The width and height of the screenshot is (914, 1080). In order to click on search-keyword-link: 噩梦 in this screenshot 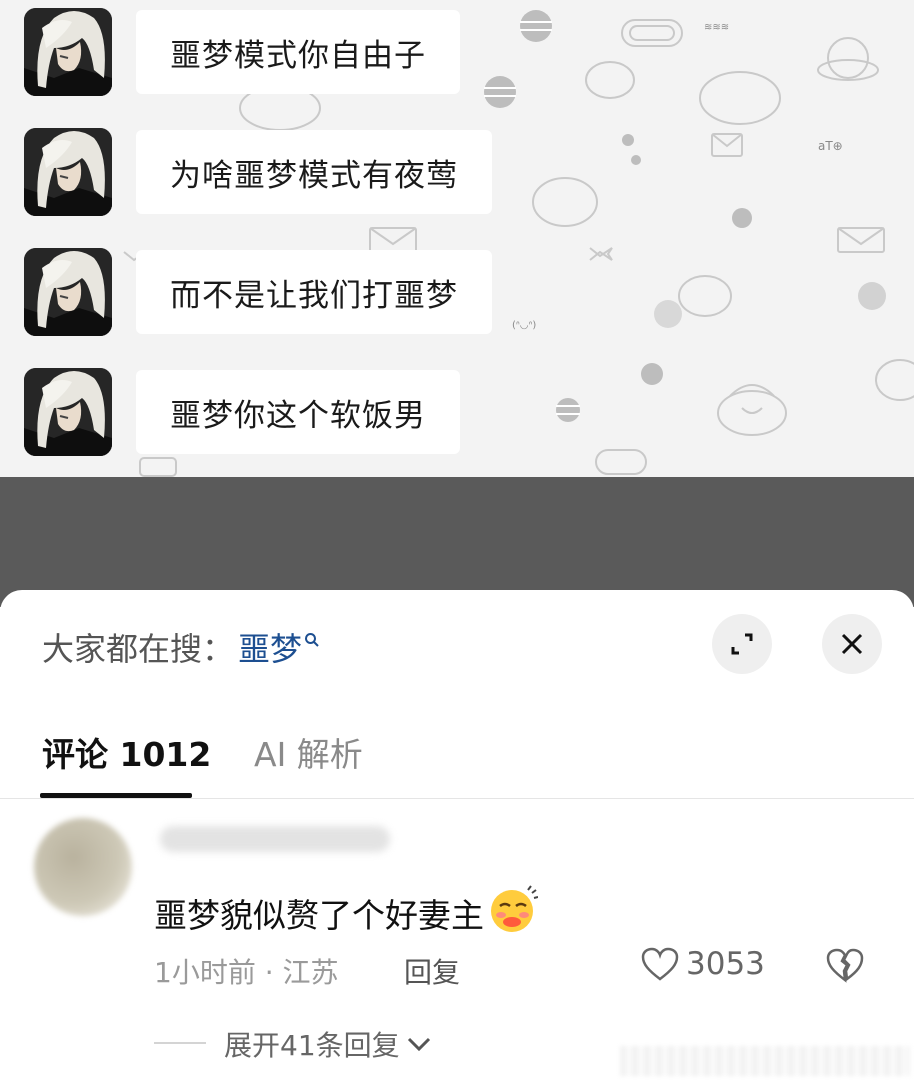, I will do `click(270, 647)`.